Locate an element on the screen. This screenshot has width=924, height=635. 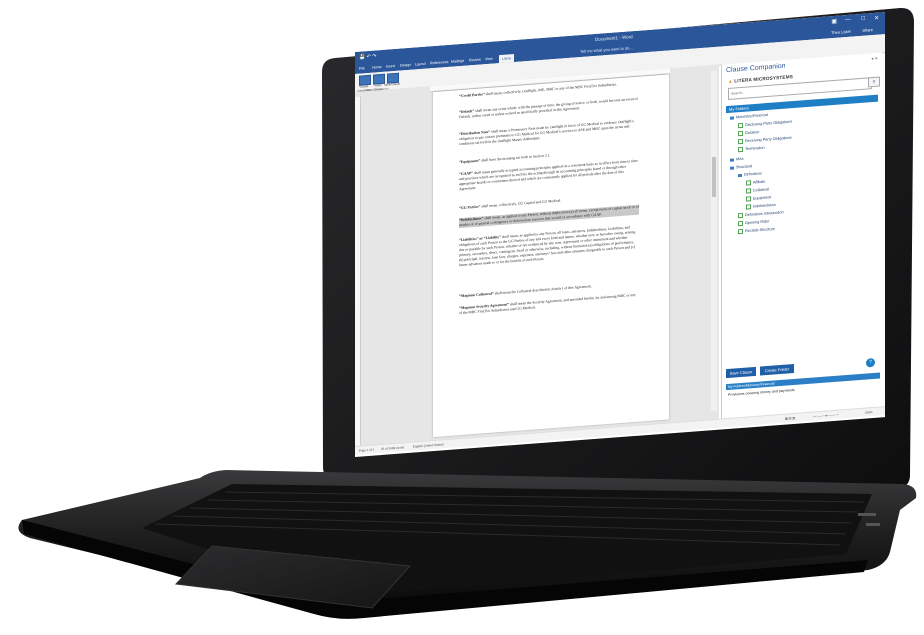
document-title: Document1 - Word is located at coordinates (614, 38).